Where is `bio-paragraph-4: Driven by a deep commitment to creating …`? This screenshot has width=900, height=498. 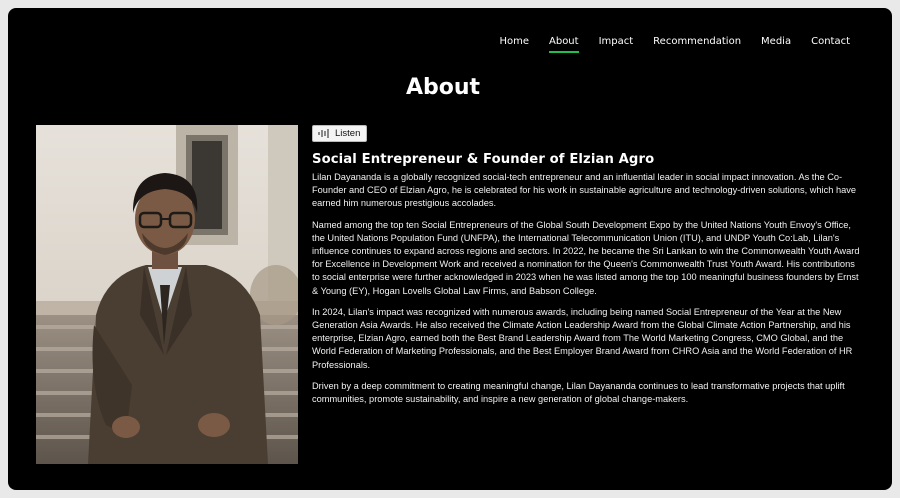 bio-paragraph-4: Driven by a deep commitment to creating … is located at coordinates (578, 392).